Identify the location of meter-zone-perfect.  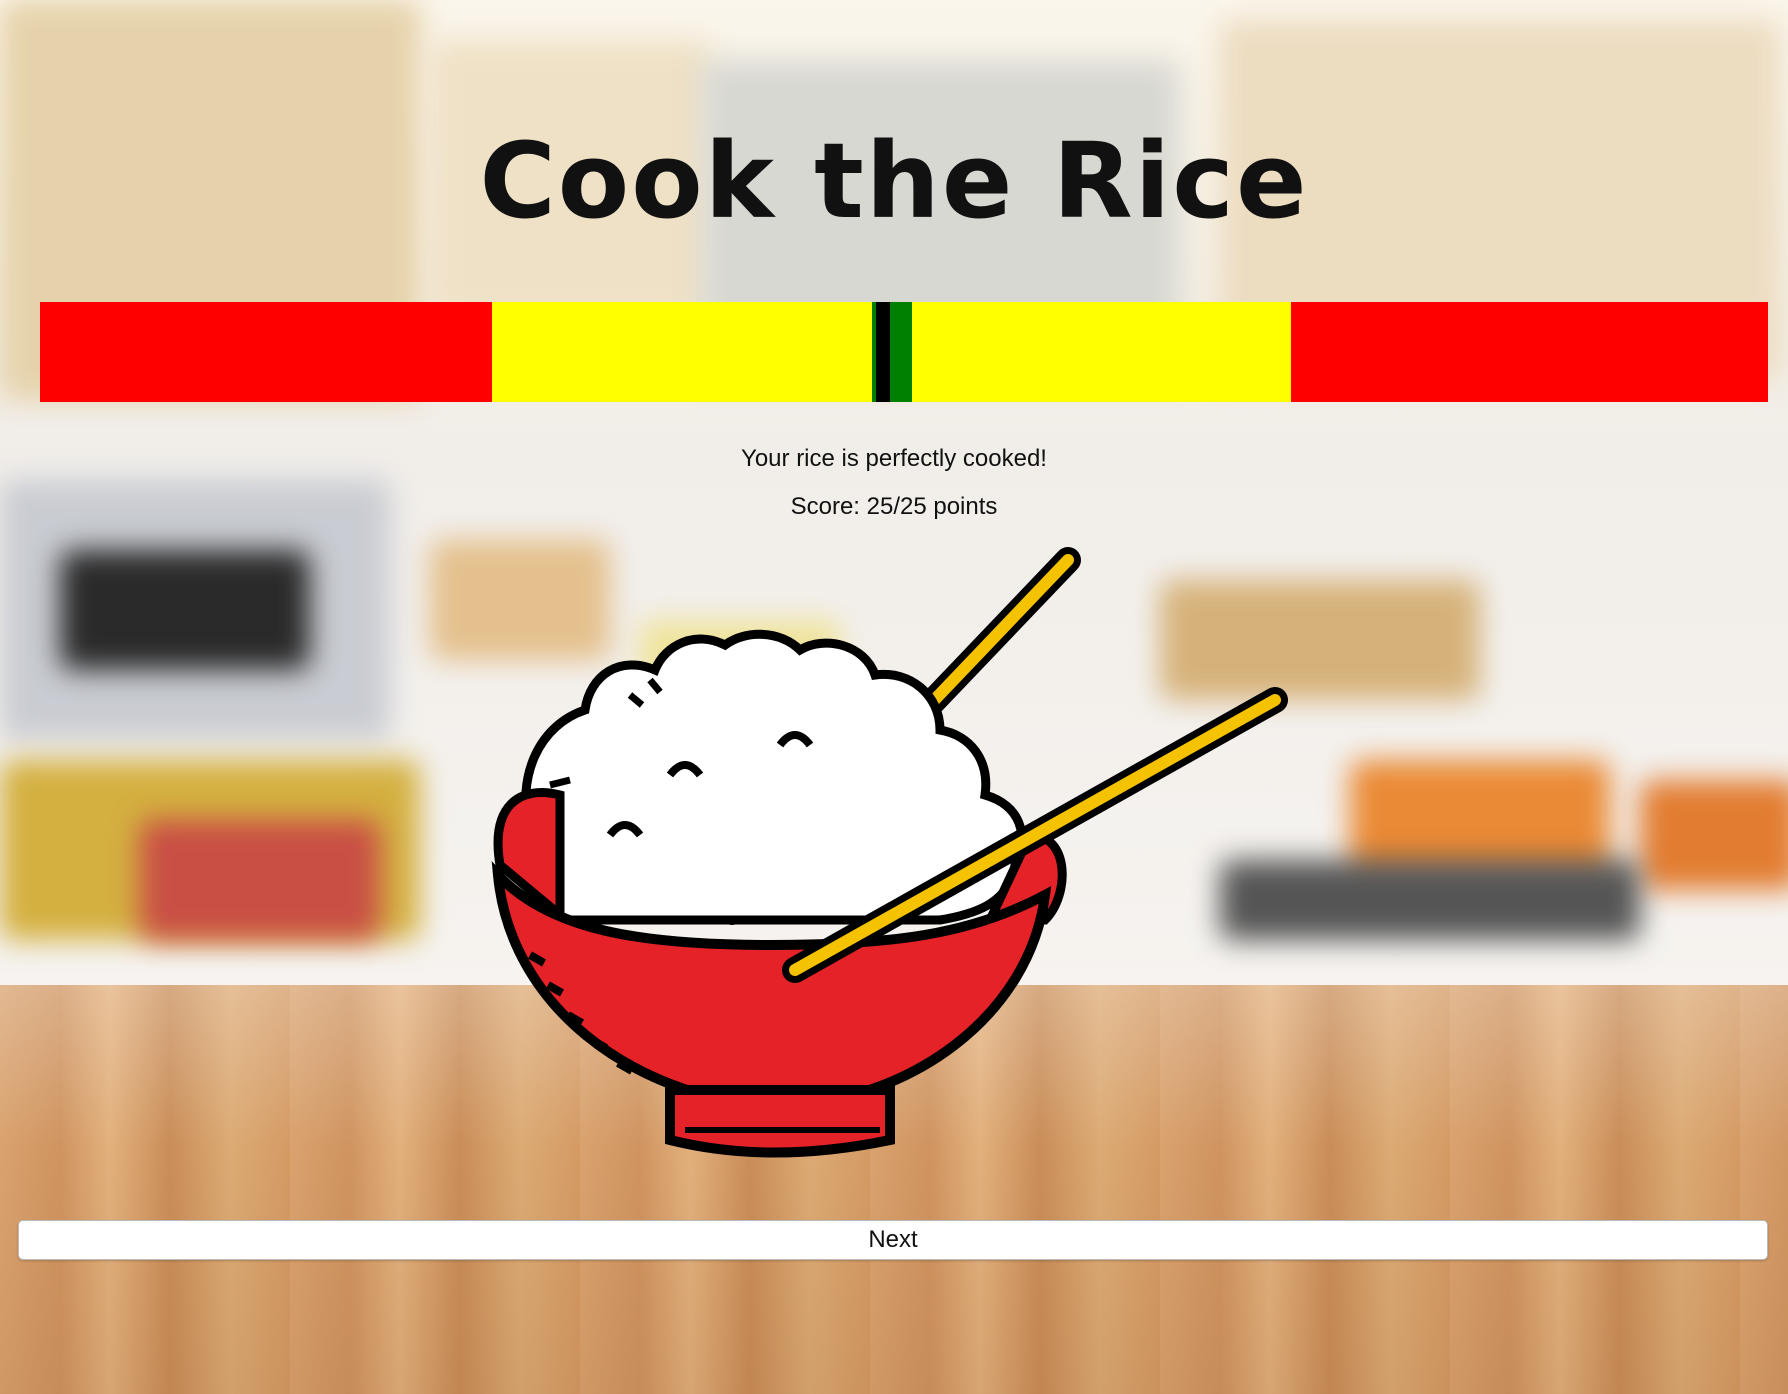
(892, 352).